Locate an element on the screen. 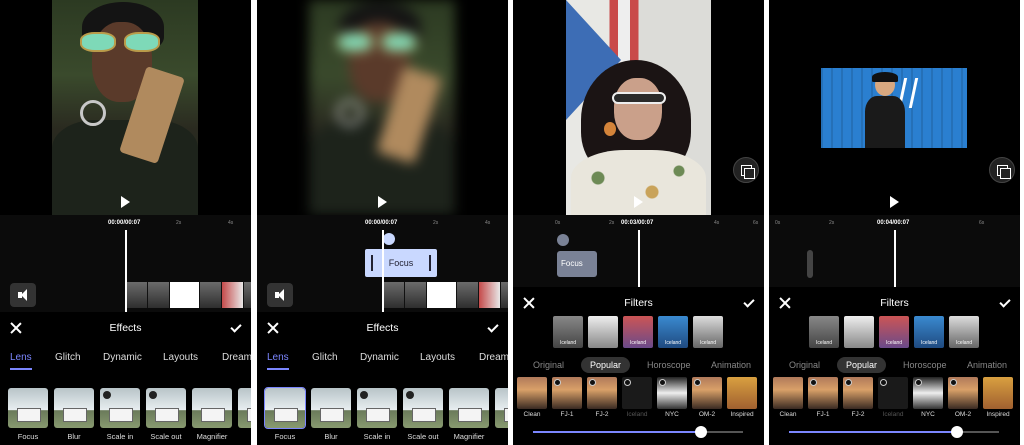 Image resolution: width=1024 pixels, height=445 pixels. timeline: 00:00/00:07 2s 4s is located at coordinates (125, 263).